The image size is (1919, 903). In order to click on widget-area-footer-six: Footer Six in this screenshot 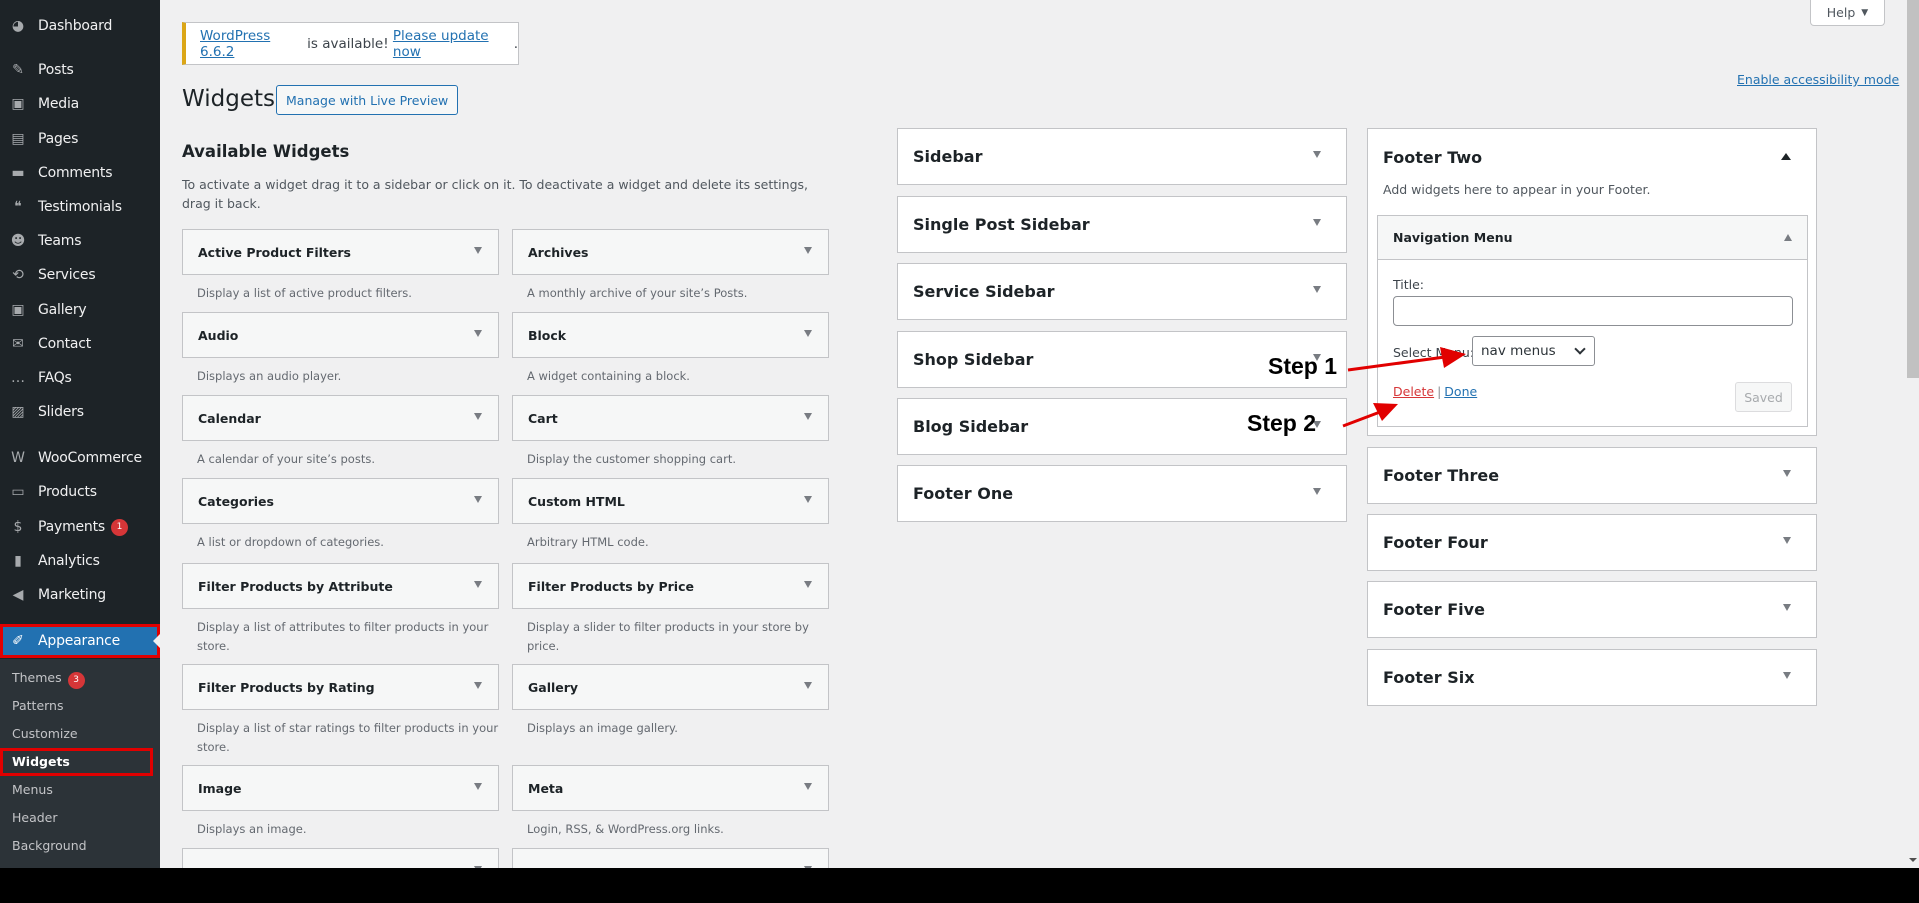, I will do `click(1592, 677)`.